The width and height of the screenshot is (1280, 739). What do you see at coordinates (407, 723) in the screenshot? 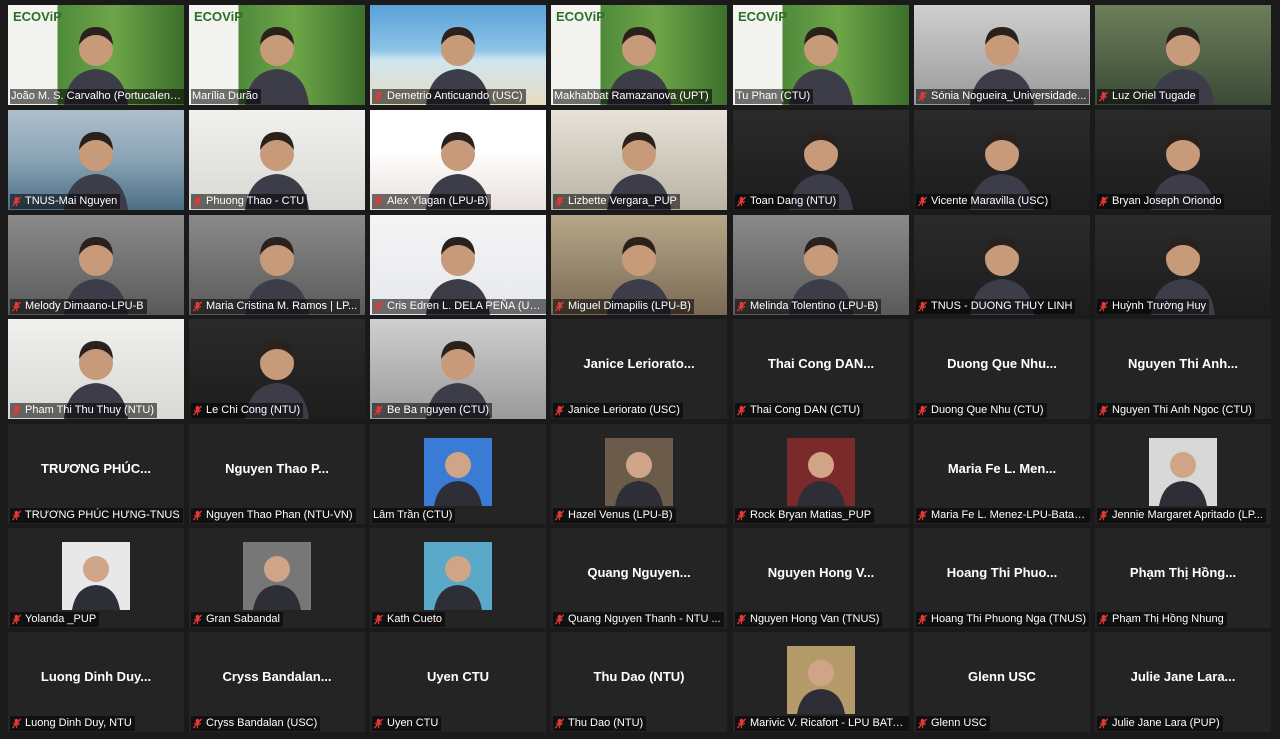
I see `participant-name-tag: Uyen CTU` at bounding box center [407, 723].